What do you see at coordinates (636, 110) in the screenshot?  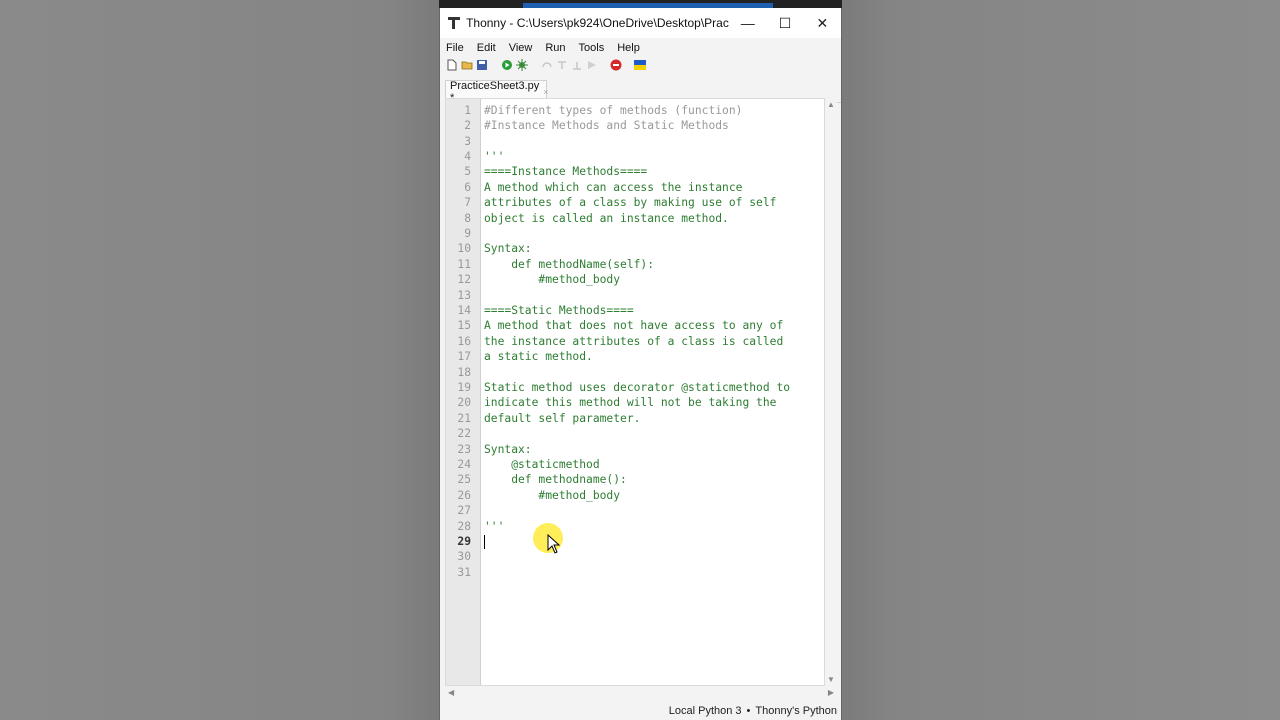 I see `code-line: 1 #Different types of methods (function)` at bounding box center [636, 110].